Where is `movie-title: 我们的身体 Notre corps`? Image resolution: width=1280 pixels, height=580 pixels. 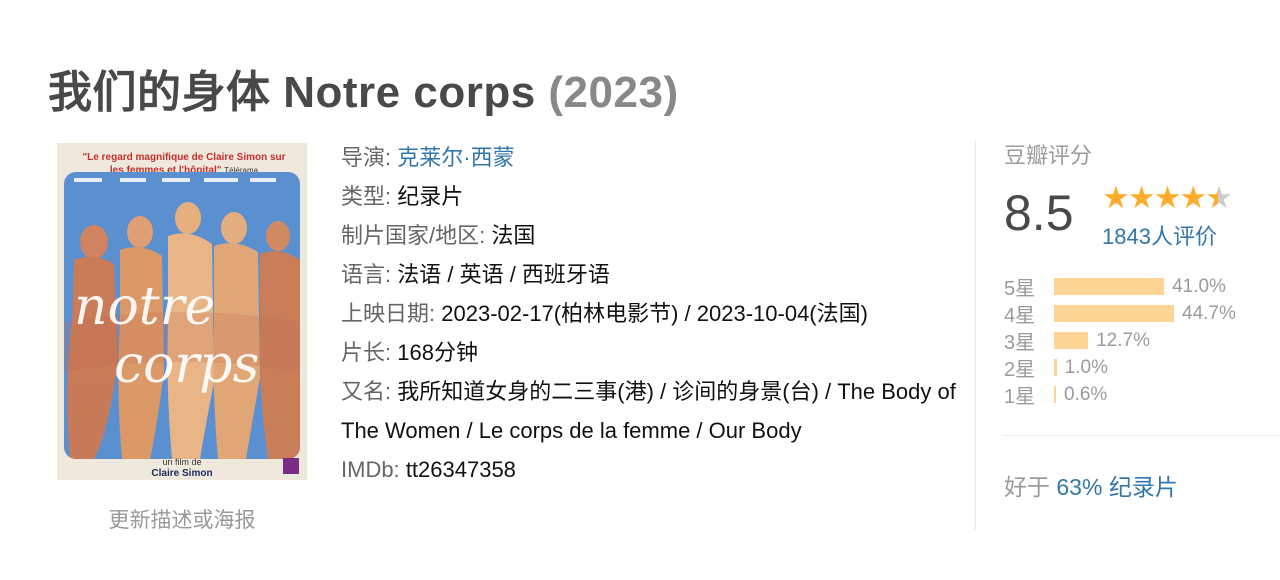
movie-title: 我们的身体 Notre corps is located at coordinates (292, 92).